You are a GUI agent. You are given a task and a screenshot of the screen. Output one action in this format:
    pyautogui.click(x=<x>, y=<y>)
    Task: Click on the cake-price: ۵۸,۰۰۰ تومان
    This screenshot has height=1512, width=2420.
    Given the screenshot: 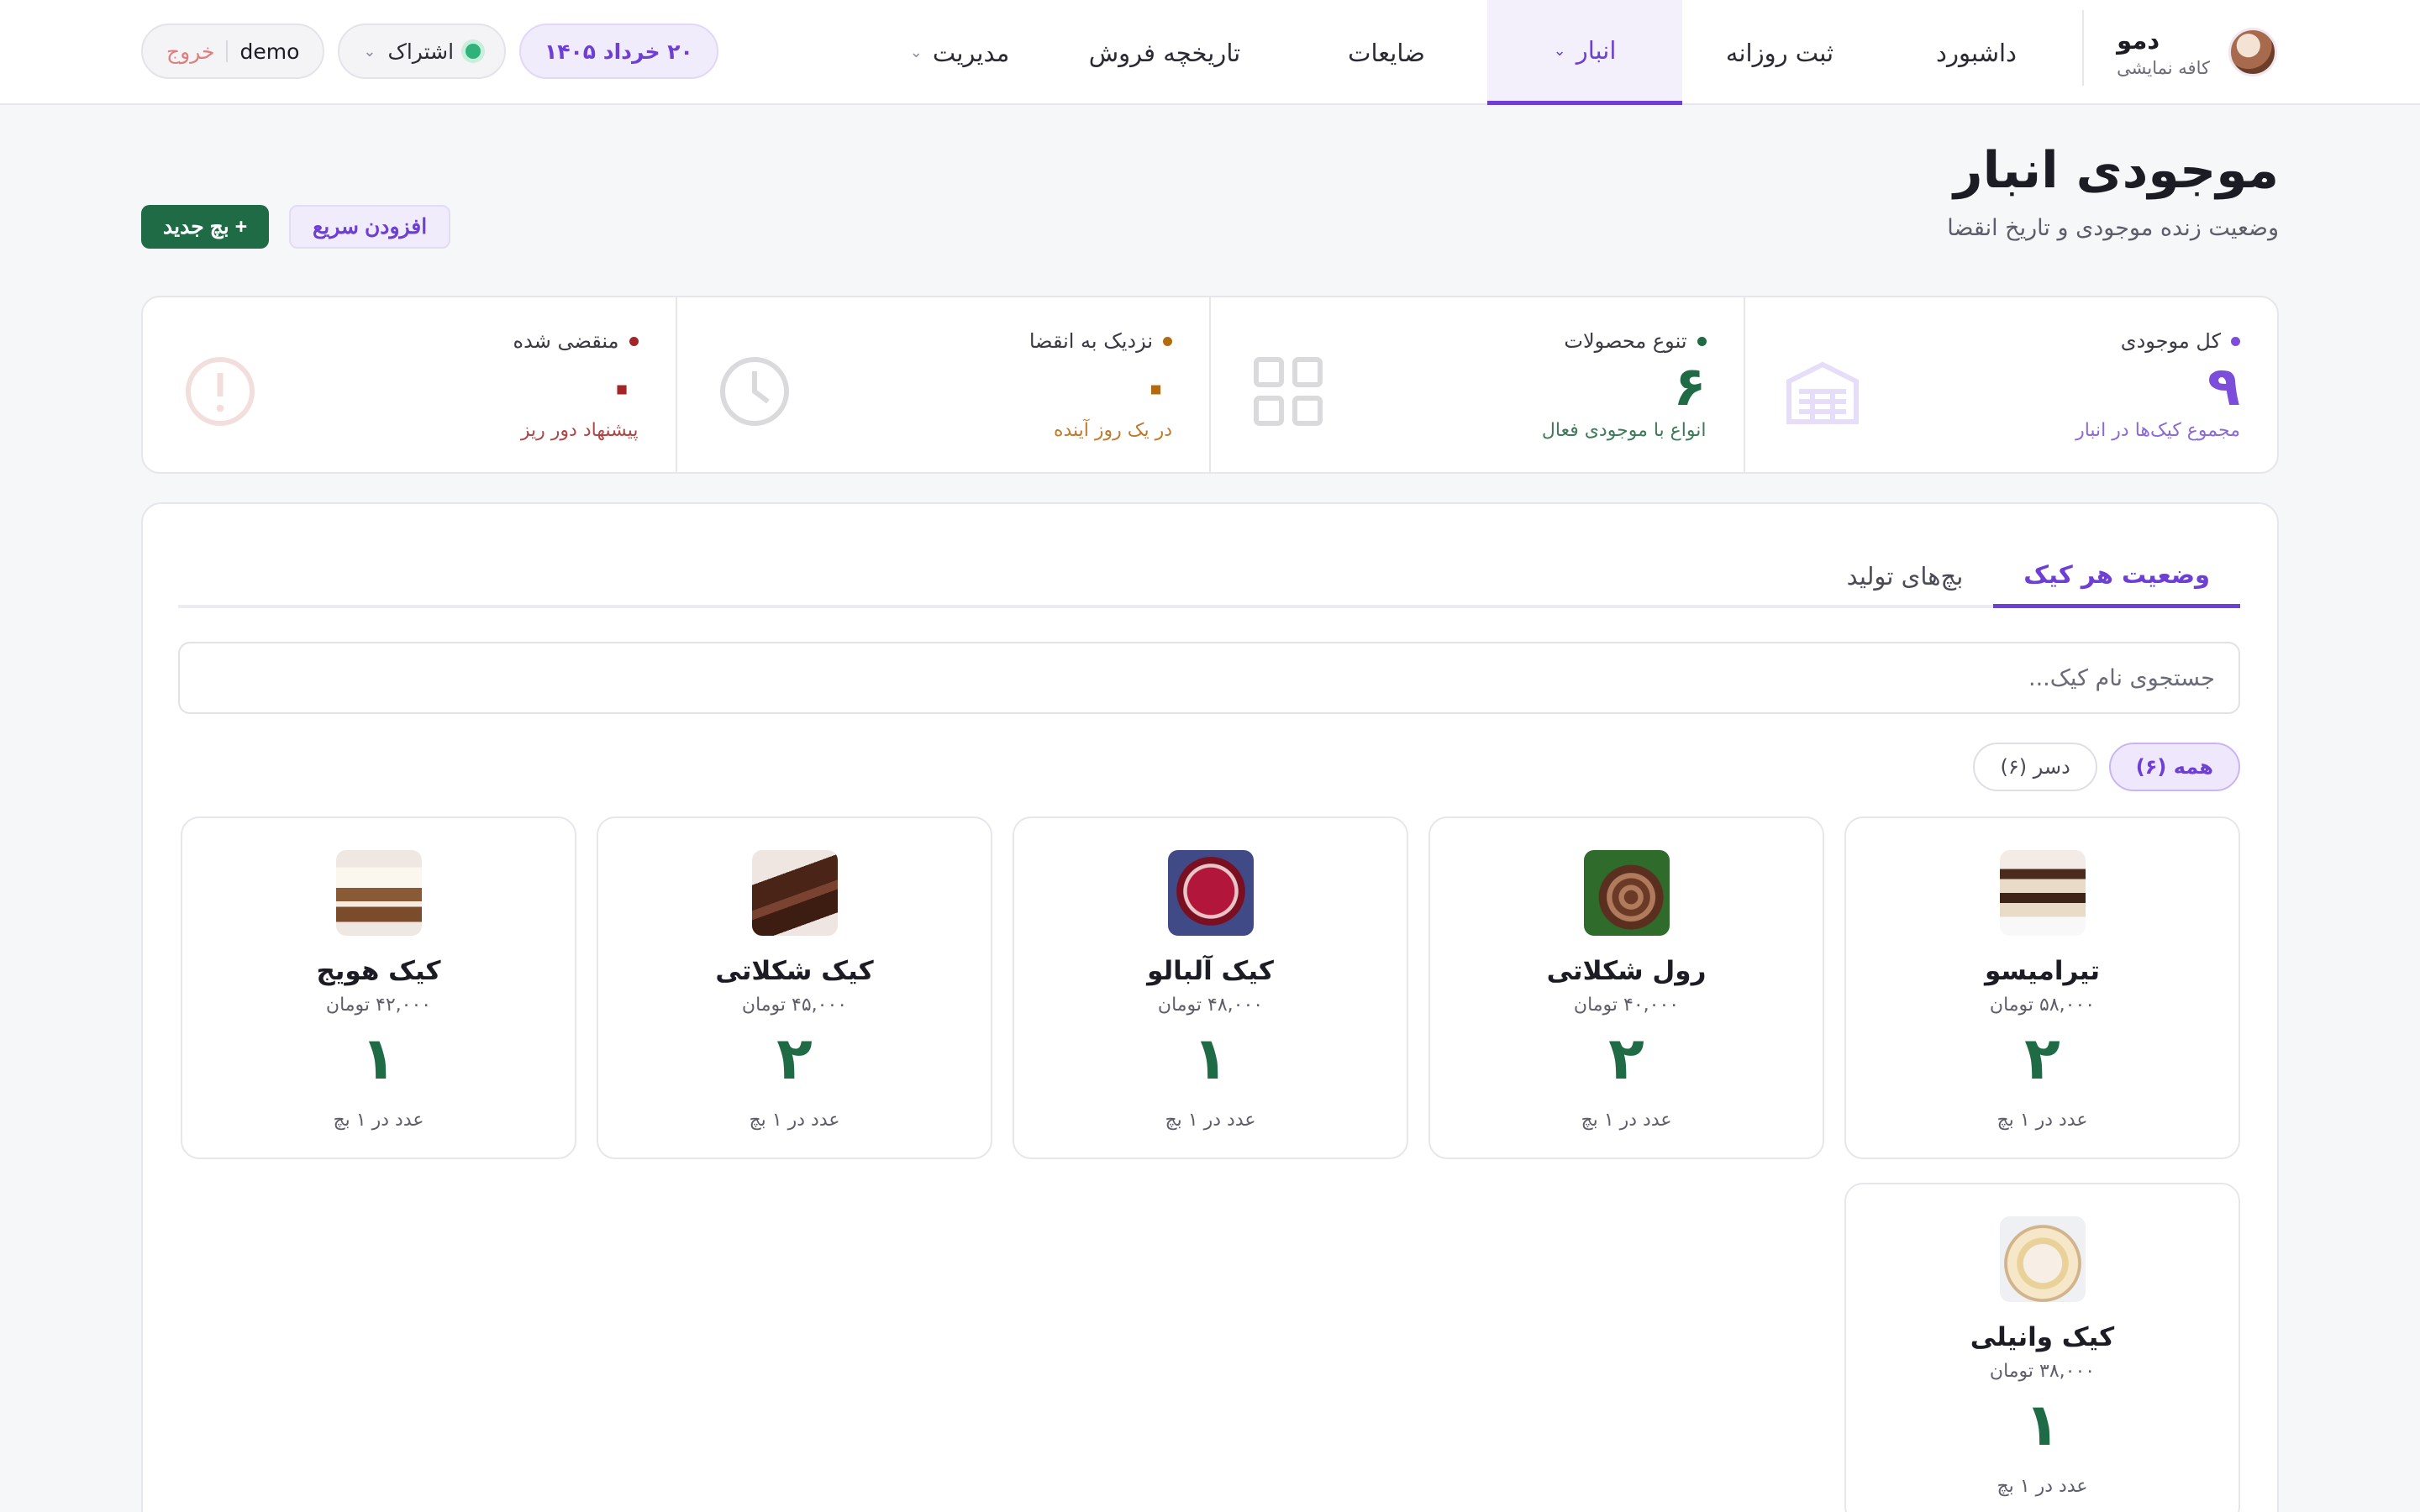 What is the action you would take?
    pyautogui.click(x=2043, y=1005)
    